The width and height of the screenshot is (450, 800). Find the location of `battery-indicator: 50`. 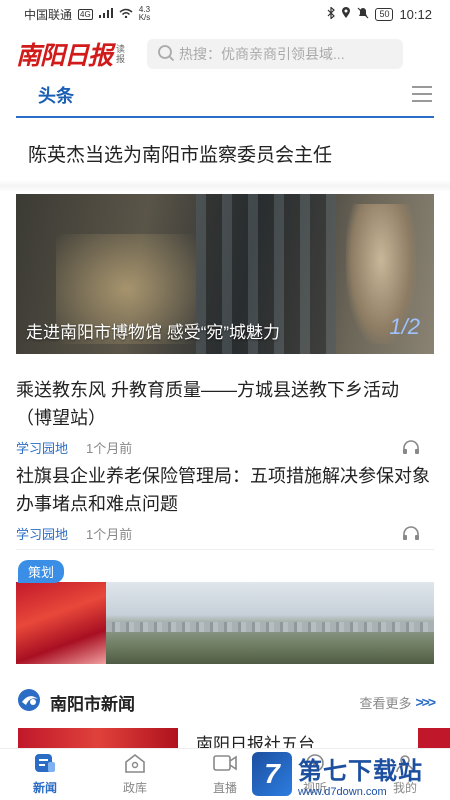

battery-indicator: 50 is located at coordinates (384, 14).